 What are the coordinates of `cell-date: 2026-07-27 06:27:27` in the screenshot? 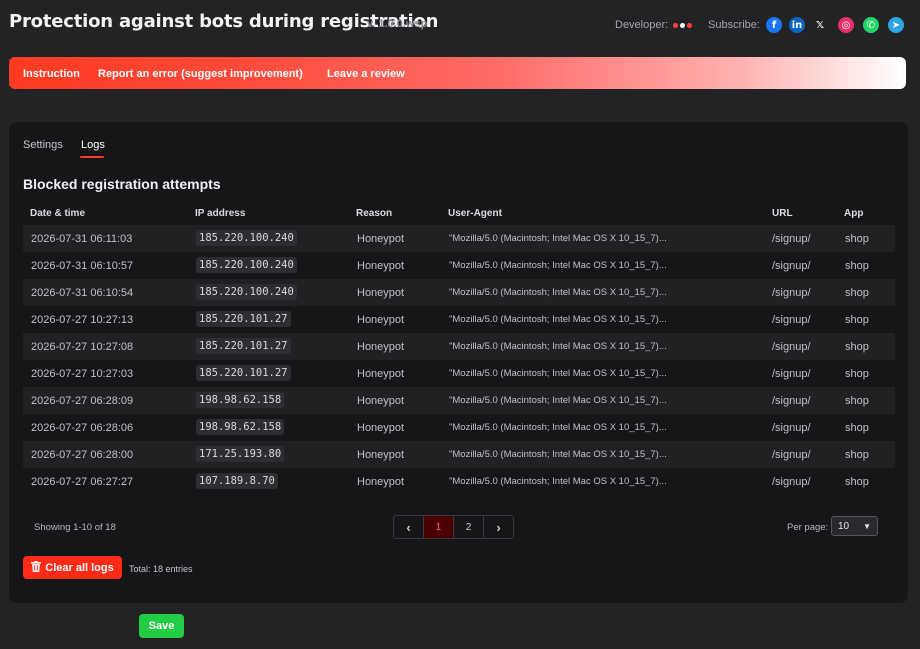 It's located at (82, 482).